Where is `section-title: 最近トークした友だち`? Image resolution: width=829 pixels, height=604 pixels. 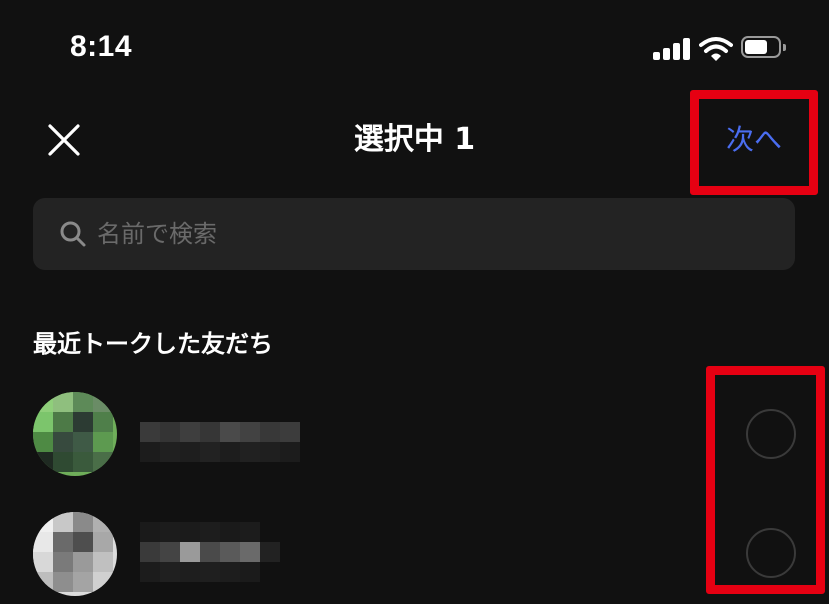 section-title: 最近トークした友だち is located at coordinates (153, 344).